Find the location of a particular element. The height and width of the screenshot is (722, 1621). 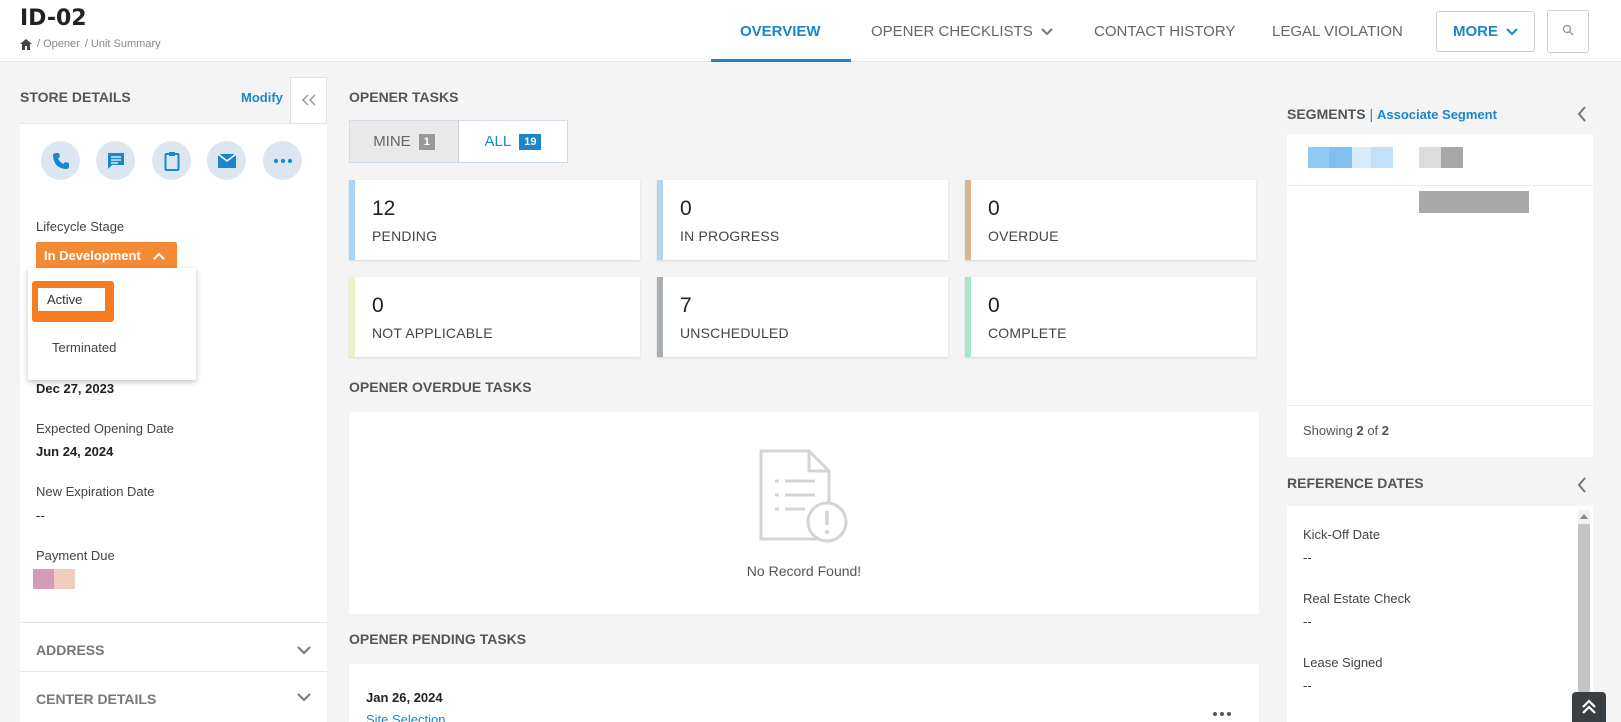

stat-label: OVERDUE is located at coordinates (1023, 236).